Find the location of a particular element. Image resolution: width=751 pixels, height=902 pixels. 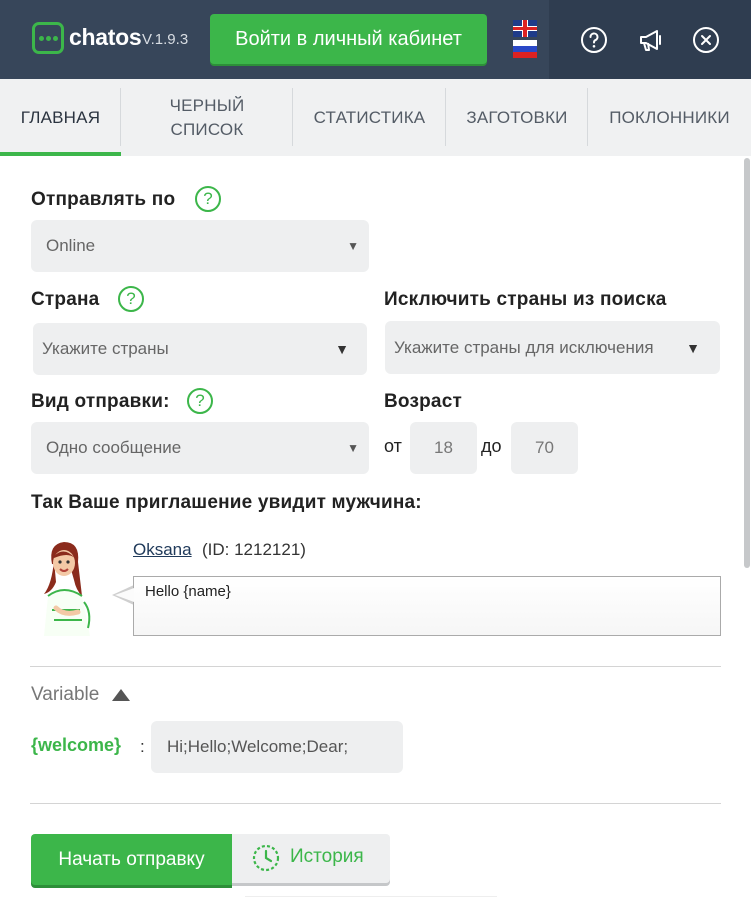

exclude-countries-placeholder: Укажите страны для исключения is located at coordinates (524, 347).